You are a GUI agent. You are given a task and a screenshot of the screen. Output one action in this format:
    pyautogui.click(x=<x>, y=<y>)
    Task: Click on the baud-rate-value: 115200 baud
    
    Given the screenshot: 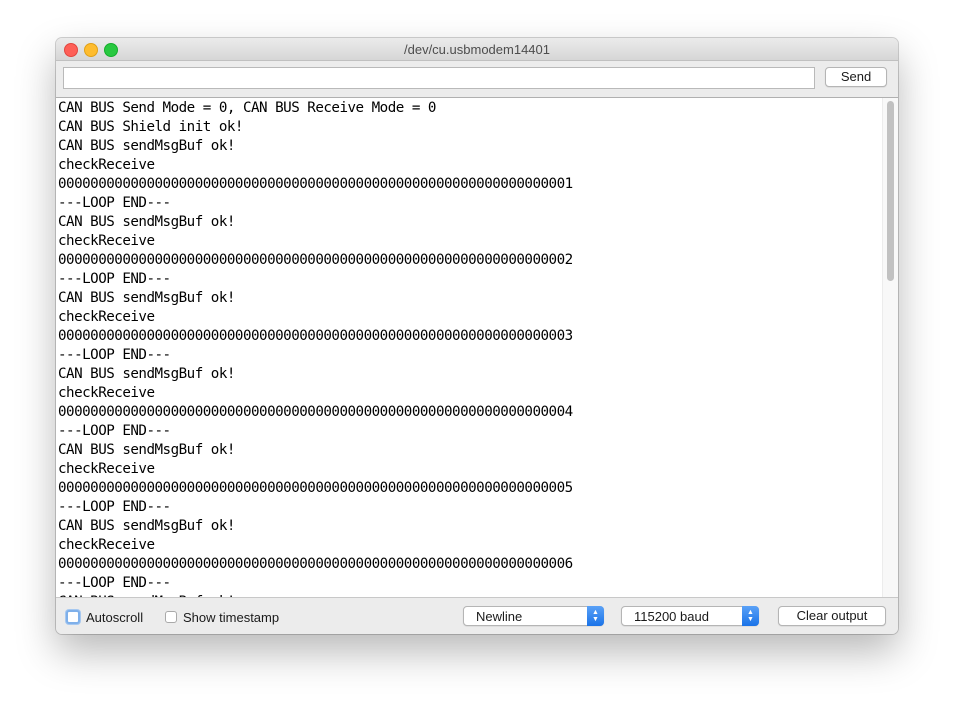 What is the action you would take?
    pyautogui.click(x=671, y=616)
    